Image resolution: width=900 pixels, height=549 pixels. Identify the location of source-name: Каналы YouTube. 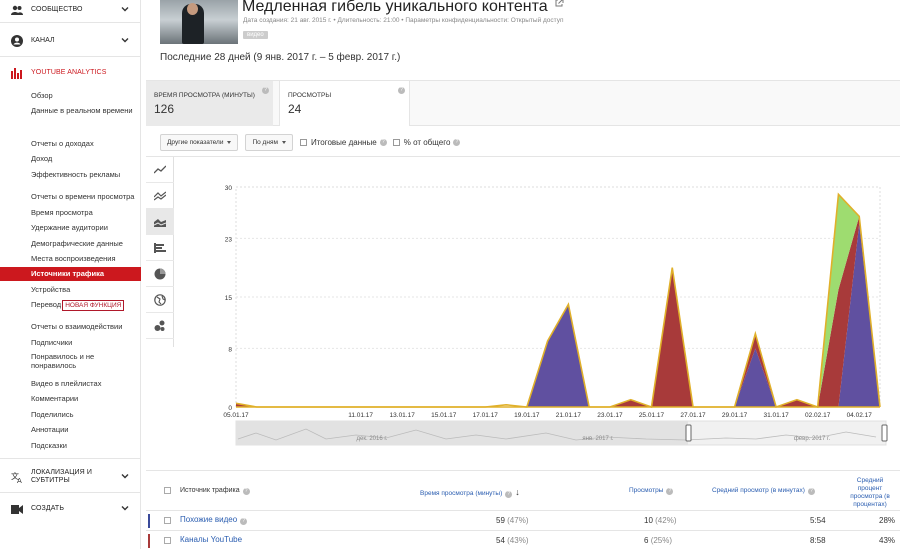
(211, 539).